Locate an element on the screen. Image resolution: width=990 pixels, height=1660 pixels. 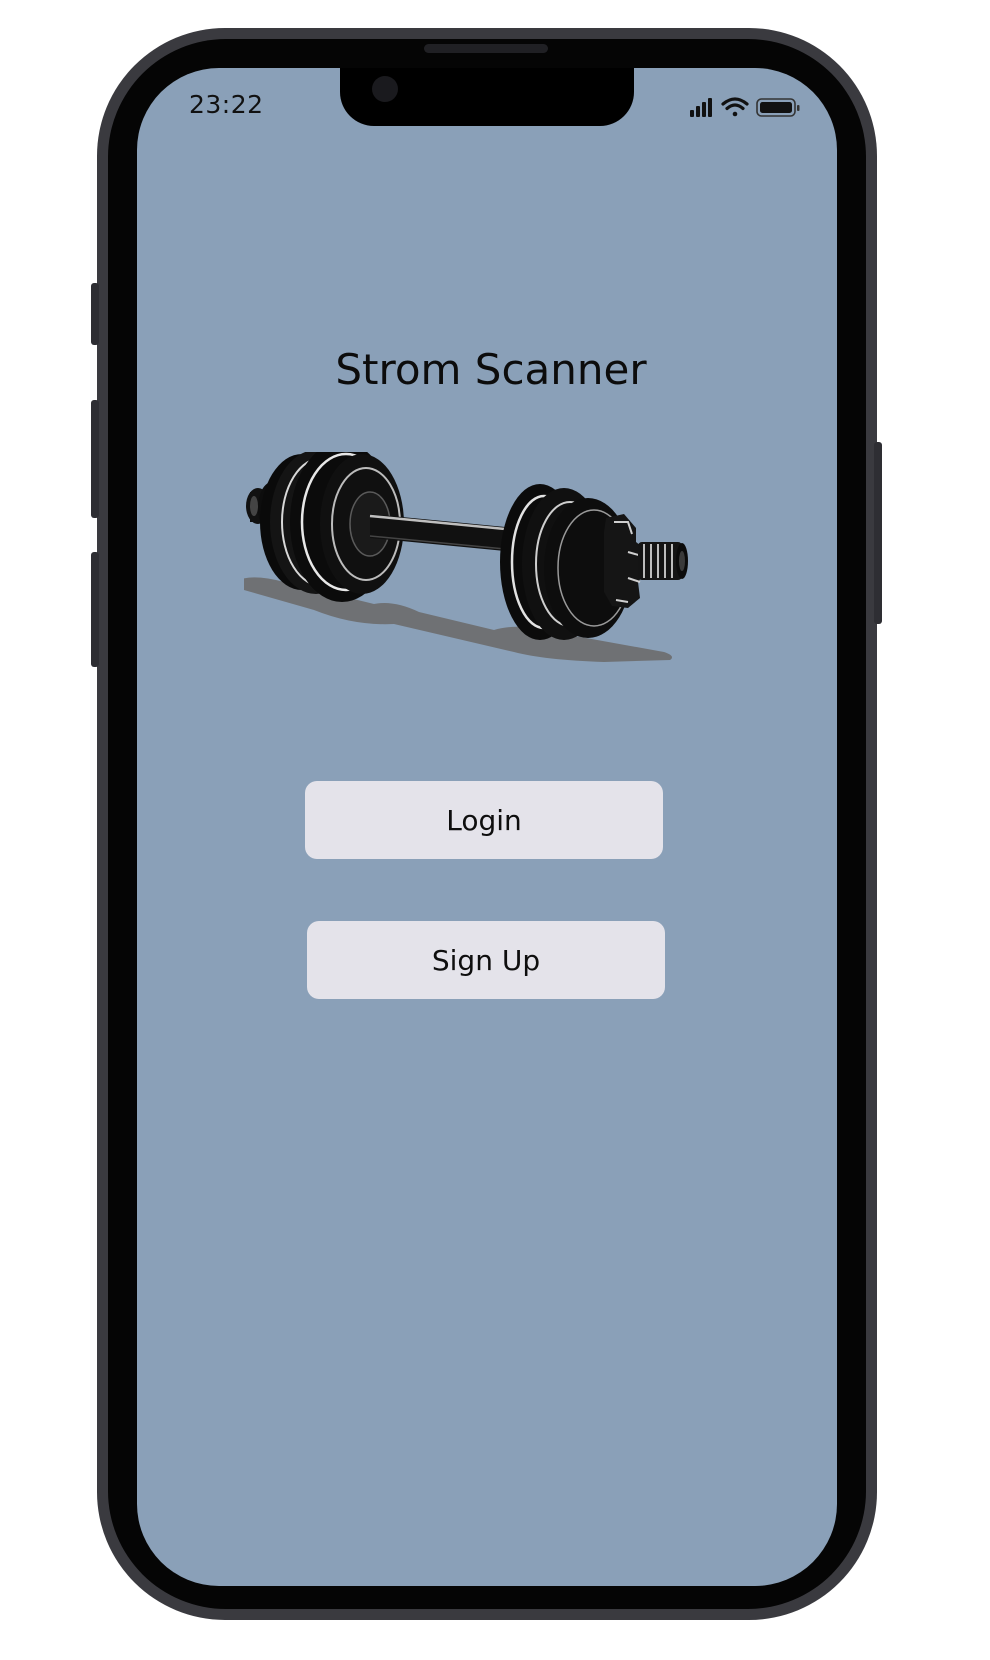
dumbbell-icon is located at coordinates (466, 557).